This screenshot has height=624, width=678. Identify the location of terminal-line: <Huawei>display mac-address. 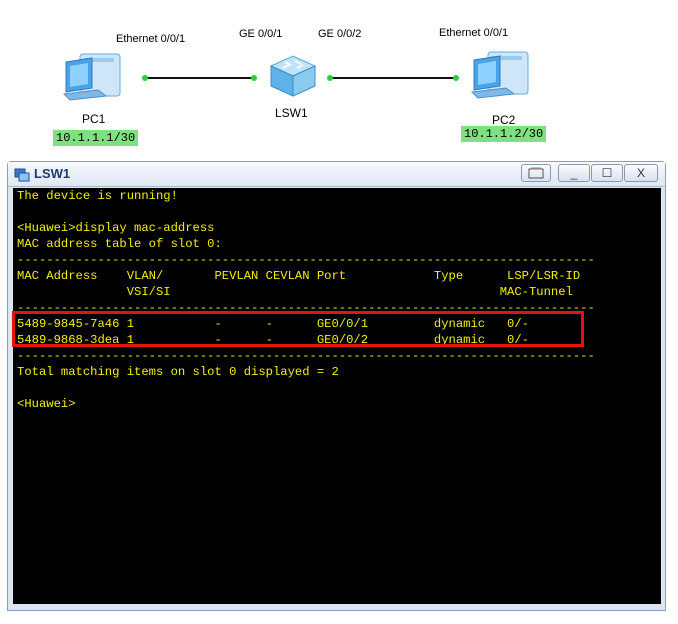
(116, 228).